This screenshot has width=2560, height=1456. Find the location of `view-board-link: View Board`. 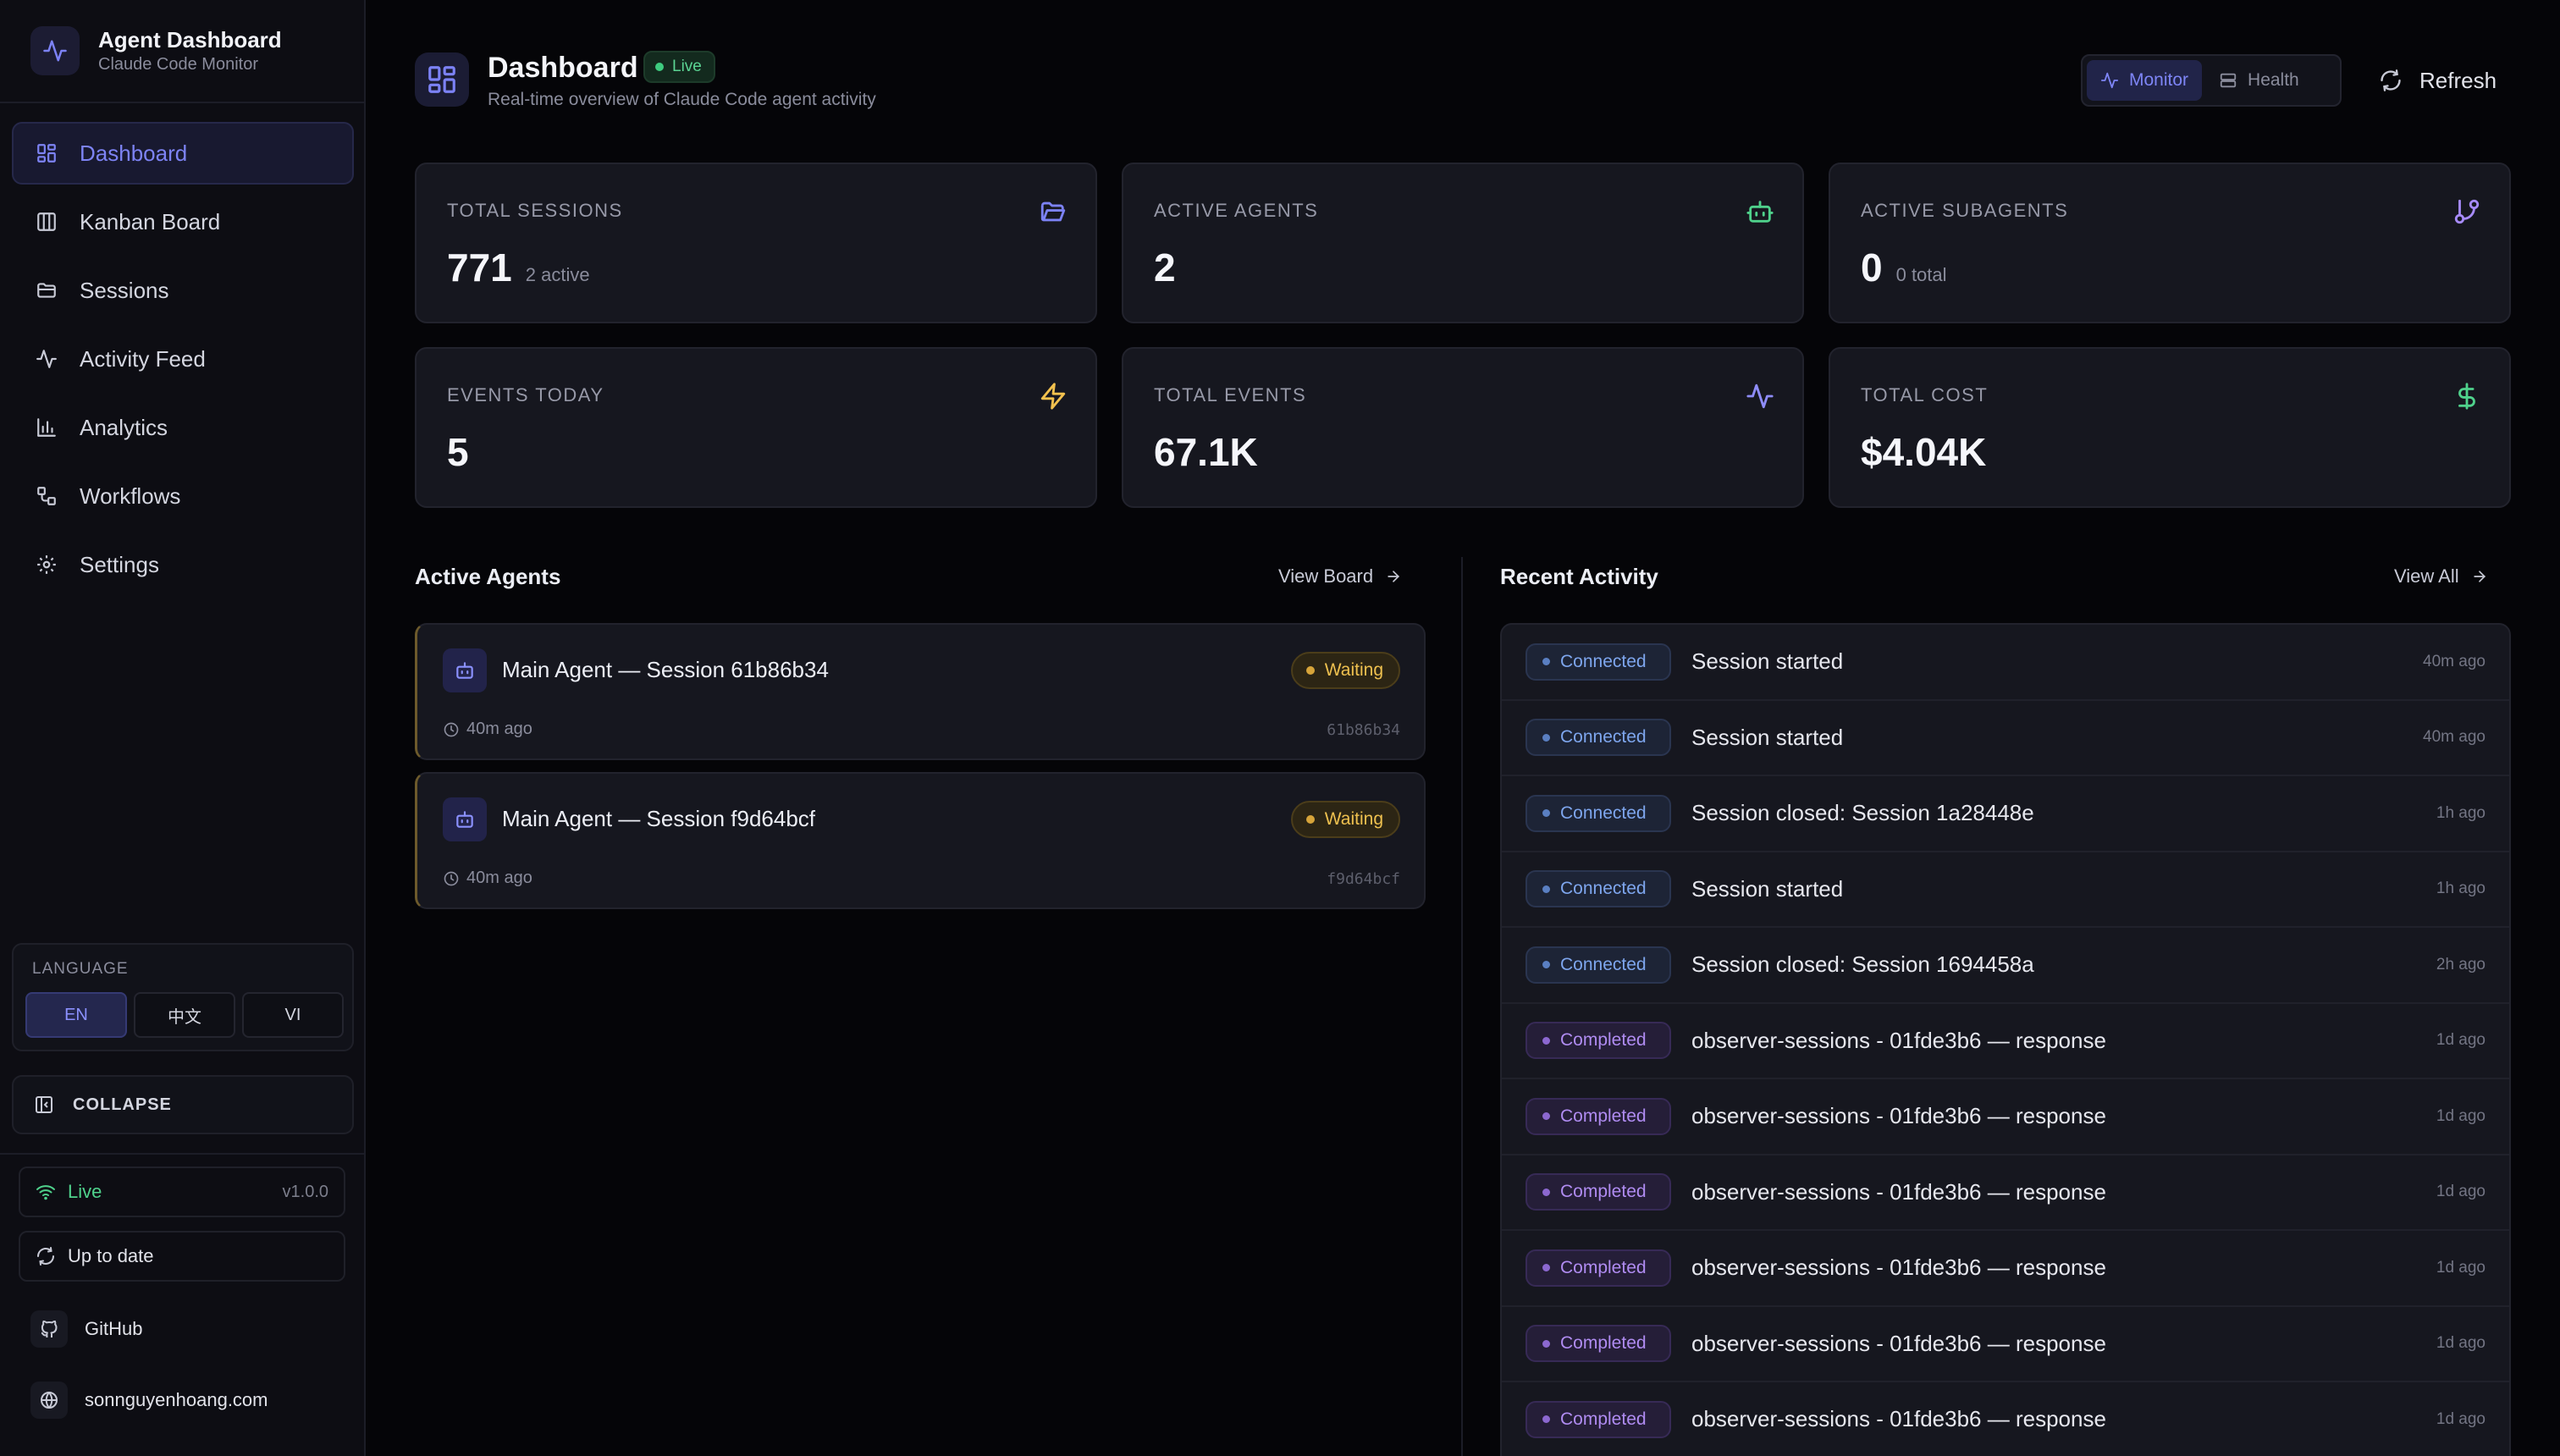

view-board-link: View Board is located at coordinates (1340, 576).